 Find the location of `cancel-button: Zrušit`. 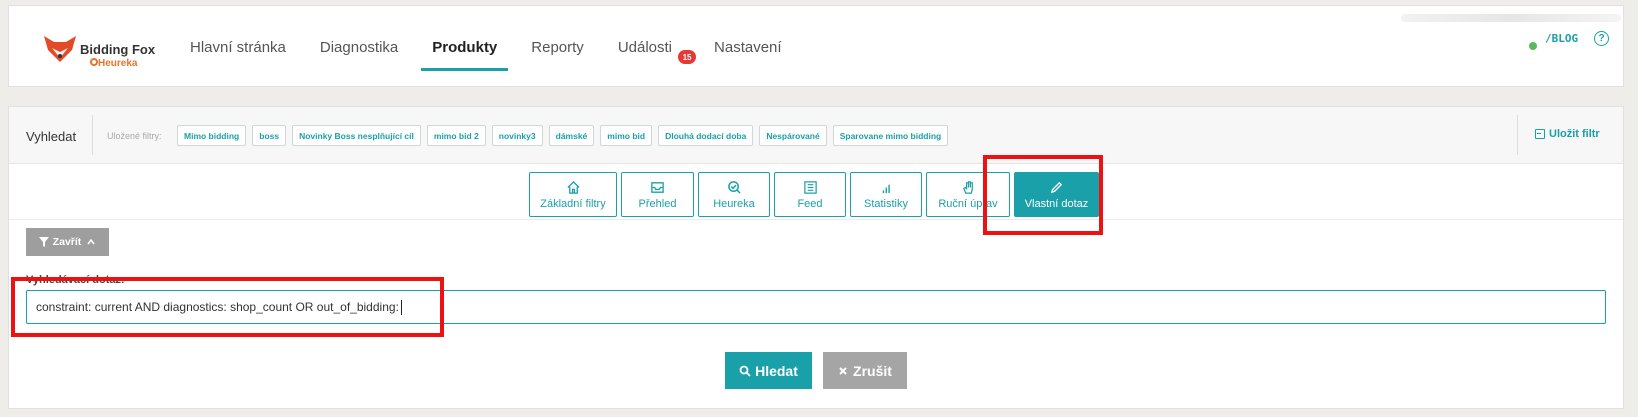

cancel-button: Zrušit is located at coordinates (865, 370).